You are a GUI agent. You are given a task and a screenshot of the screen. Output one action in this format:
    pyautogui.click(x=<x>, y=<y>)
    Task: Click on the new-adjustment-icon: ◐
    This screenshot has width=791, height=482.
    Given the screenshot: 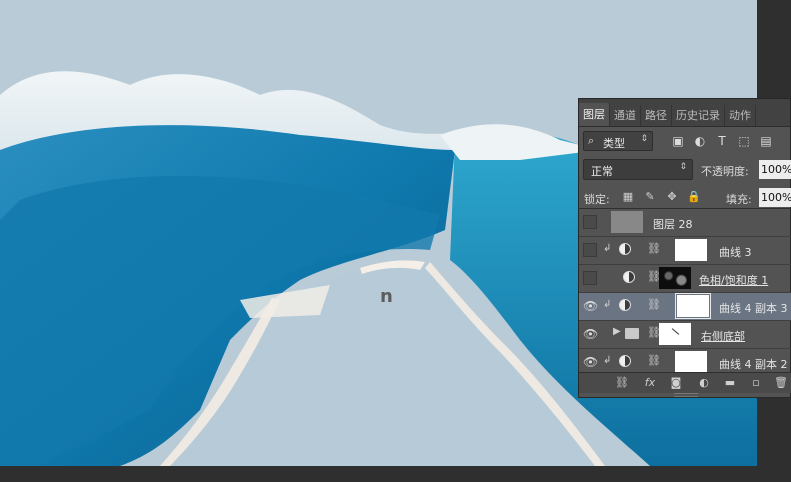 What is the action you would take?
    pyautogui.click(x=704, y=383)
    